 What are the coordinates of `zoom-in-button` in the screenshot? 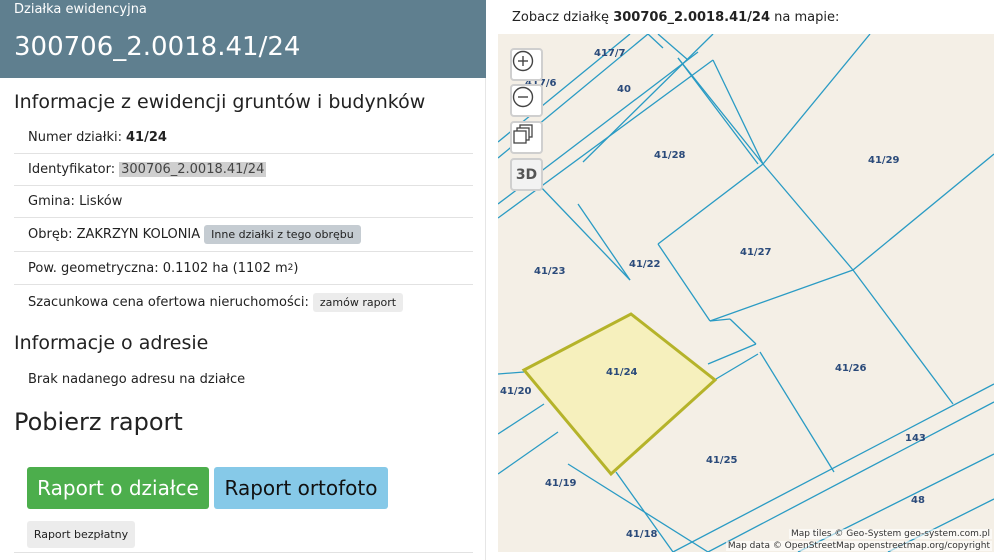 It's located at (526, 64).